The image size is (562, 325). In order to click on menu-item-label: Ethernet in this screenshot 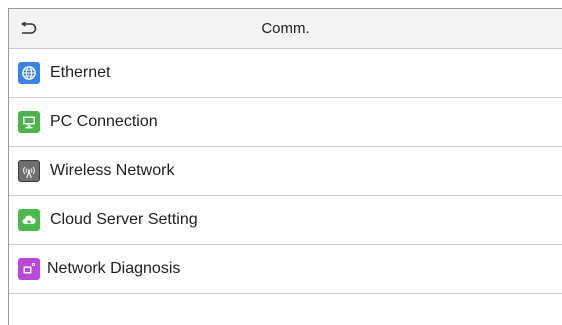, I will do `click(80, 72)`.